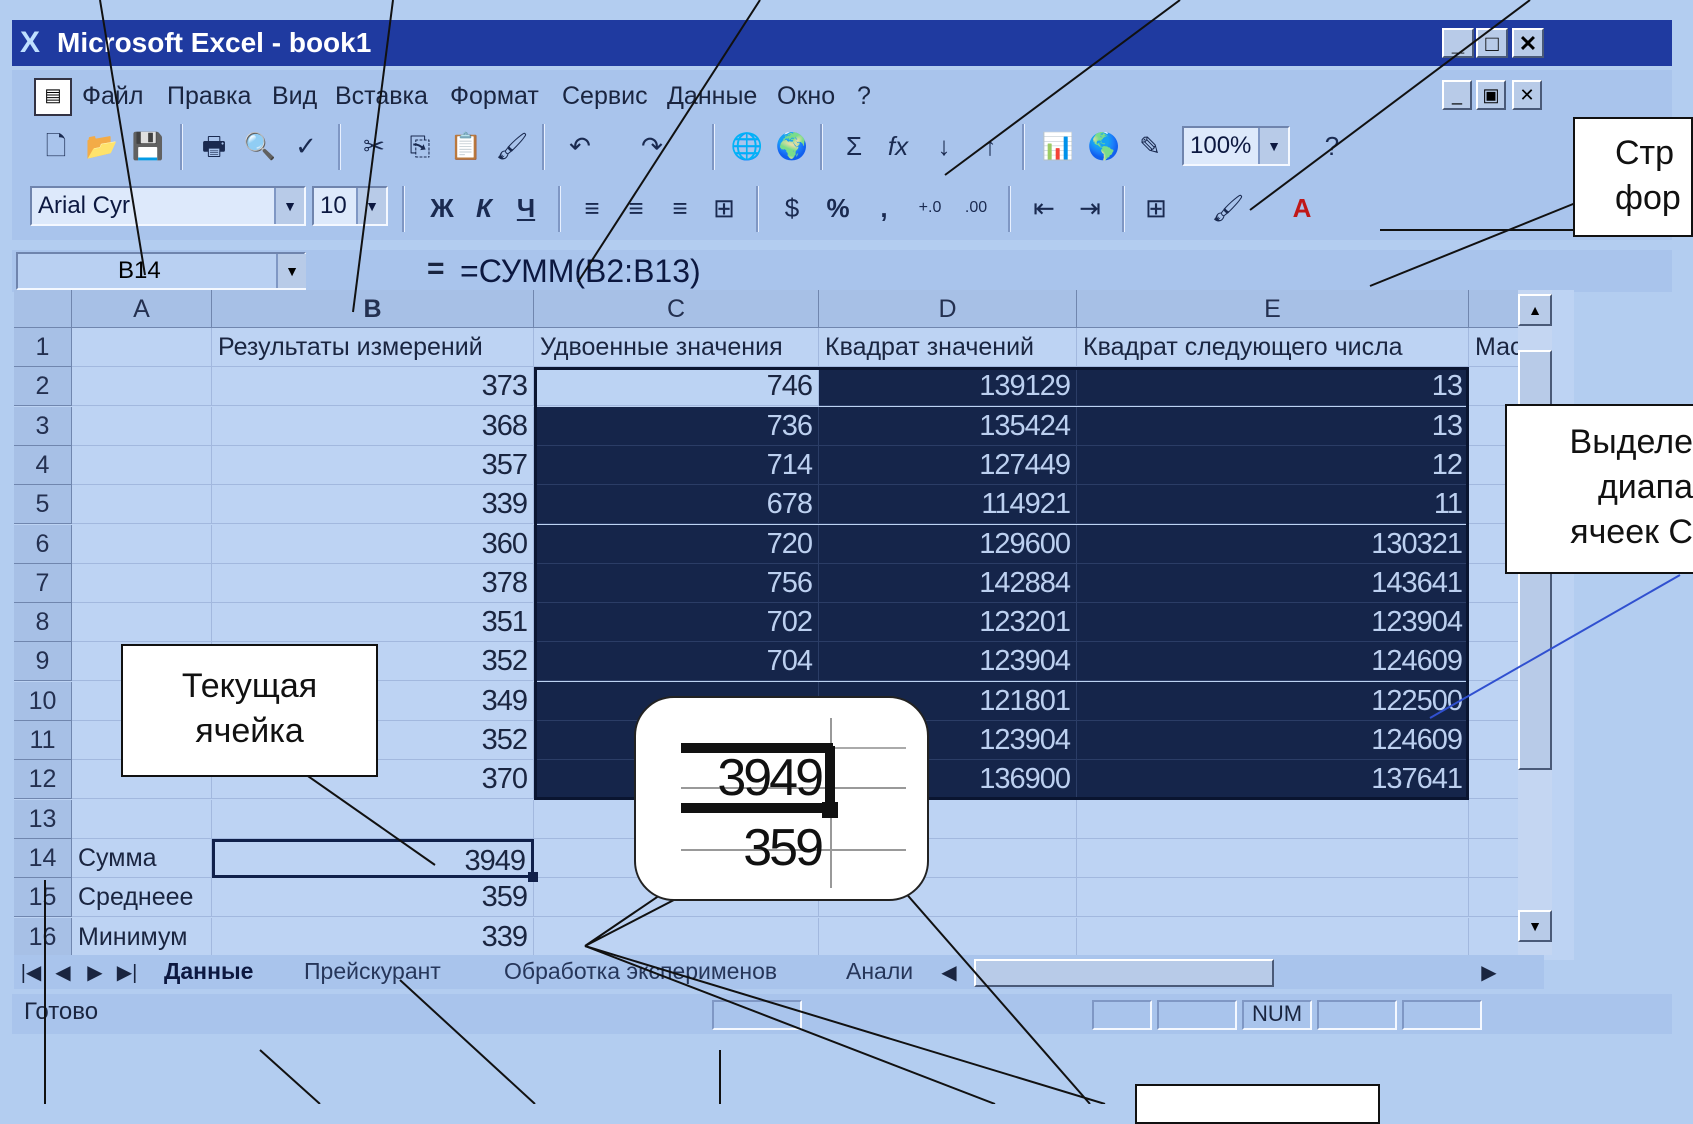  I want to click on callout-bottom, so click(1257, 1104).